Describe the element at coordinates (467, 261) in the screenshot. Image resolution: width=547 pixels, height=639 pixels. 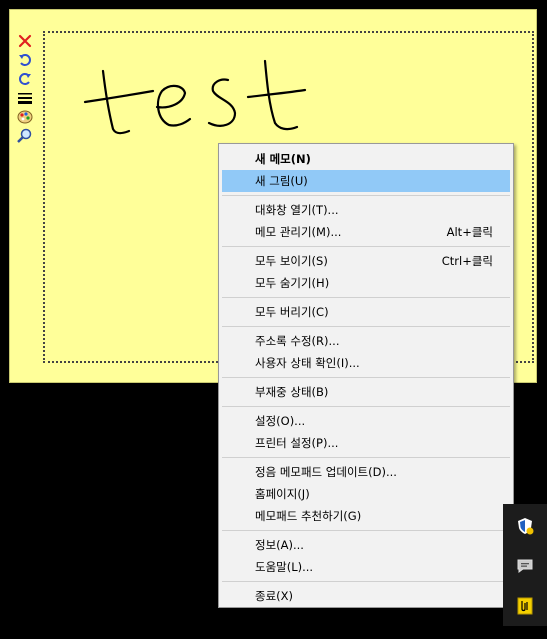
I see `menu-shortcut: Ctrl+클릭` at that location.